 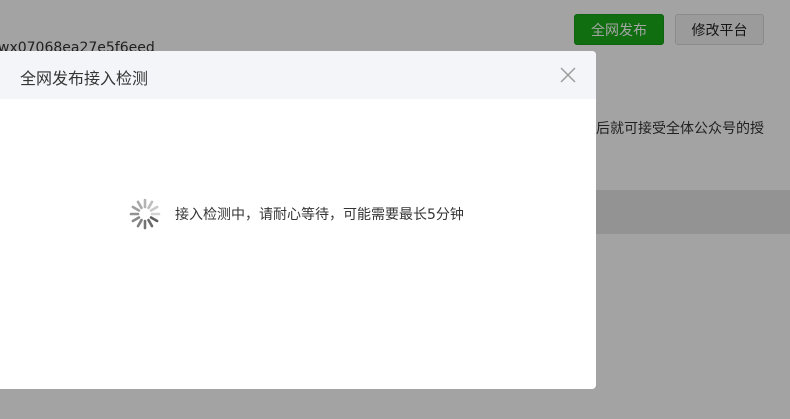 I want to click on loading-spinner-icon, so click(x=145, y=214).